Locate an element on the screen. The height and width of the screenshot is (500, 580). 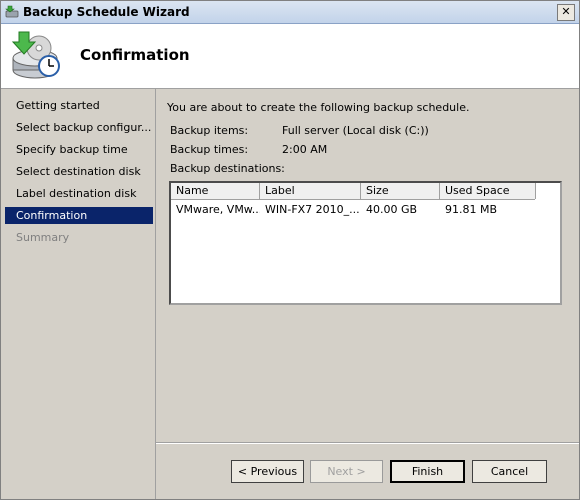
step-confirmation: Confirmation is located at coordinates (79, 215).